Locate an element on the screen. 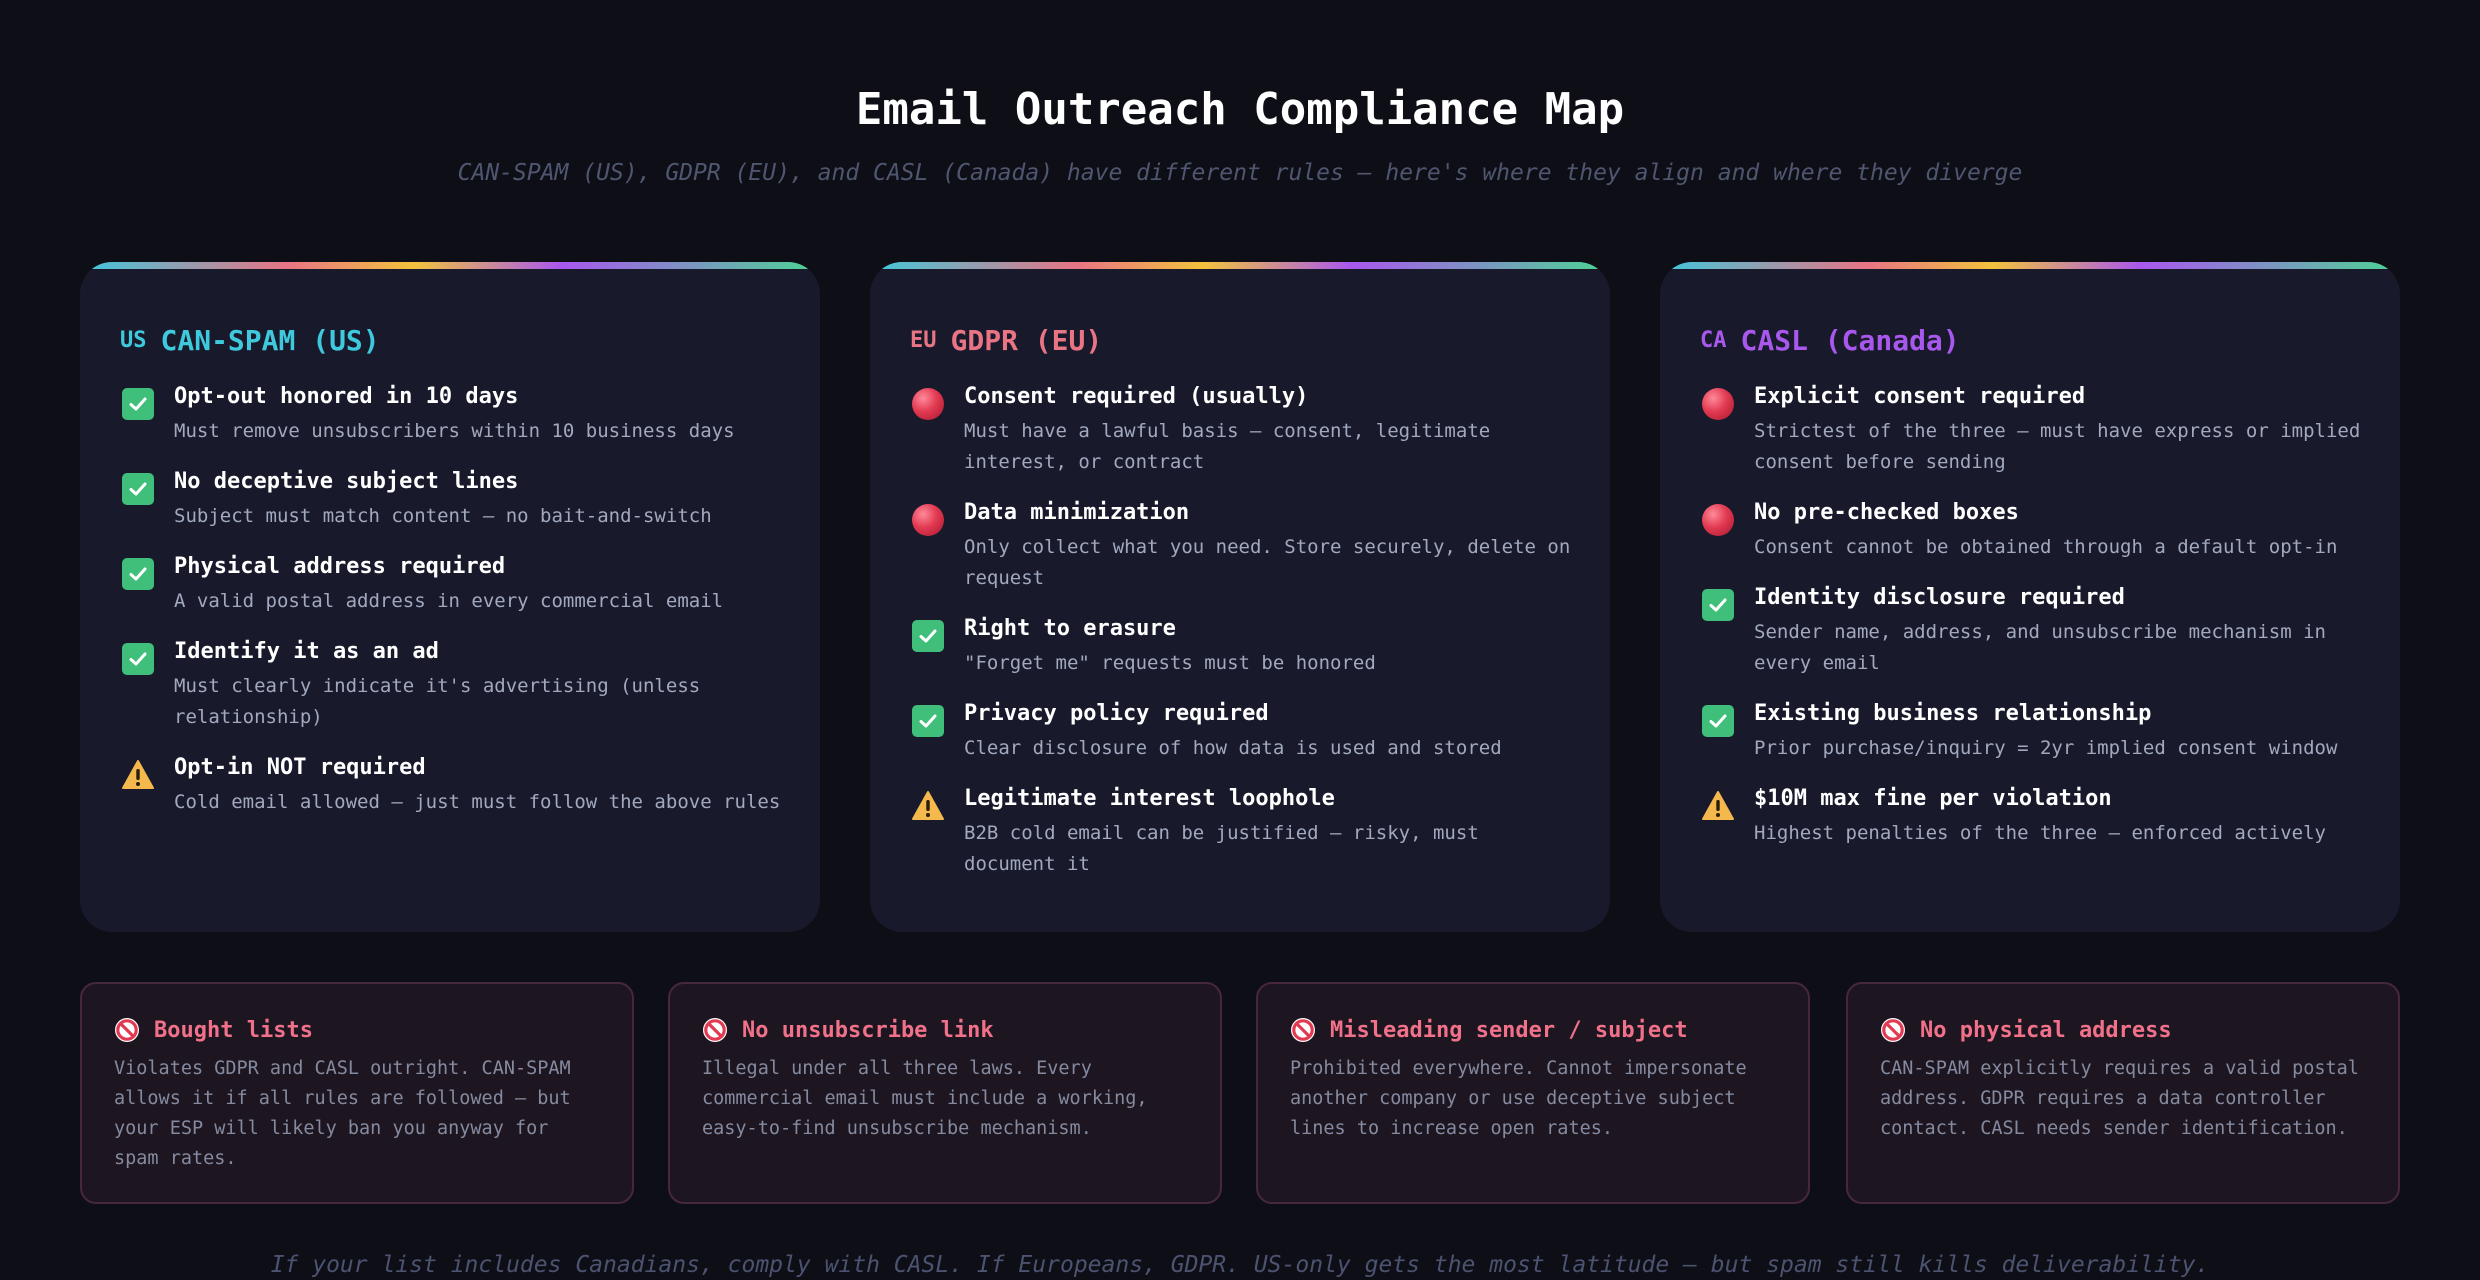 The width and height of the screenshot is (2480, 1280). prohibited-title: Misleading sender / subject is located at coordinates (1509, 1030).